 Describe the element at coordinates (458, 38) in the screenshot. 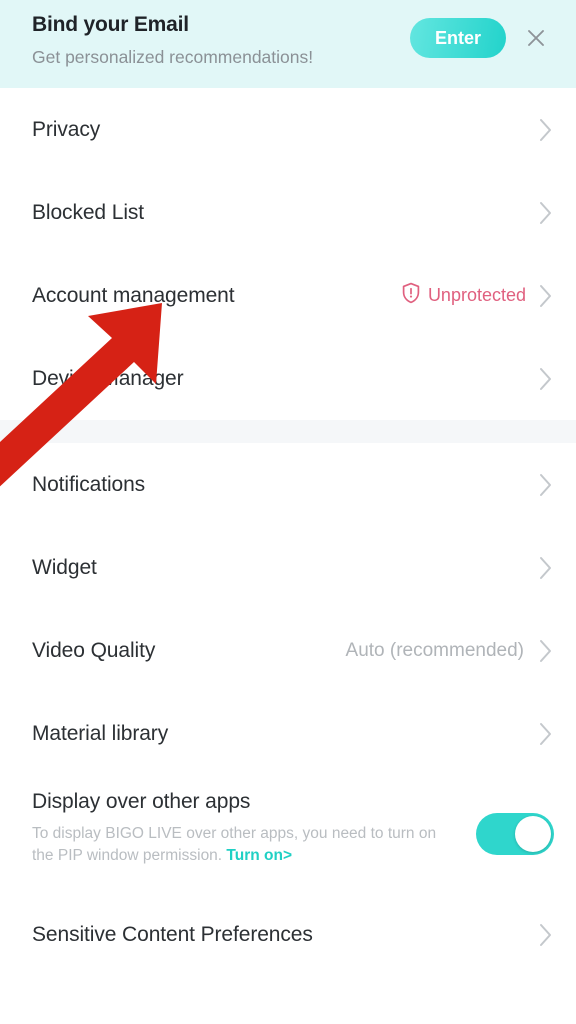

I see `enter-button: Enter` at that location.